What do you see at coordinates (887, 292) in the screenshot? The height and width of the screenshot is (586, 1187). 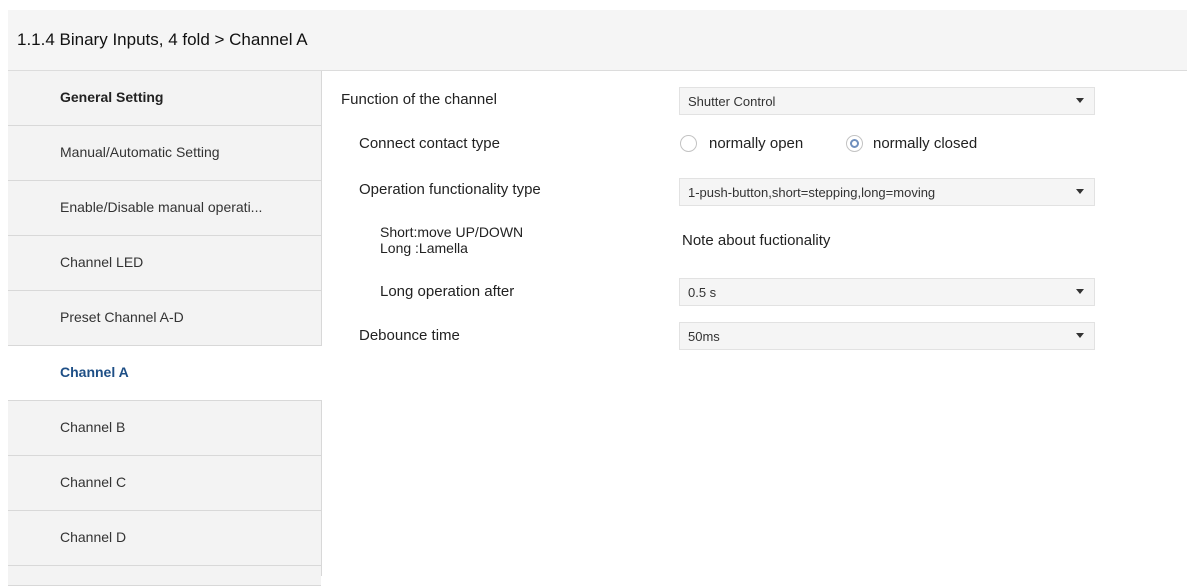 I see `long-operation-dropdown: 0.5 s` at bounding box center [887, 292].